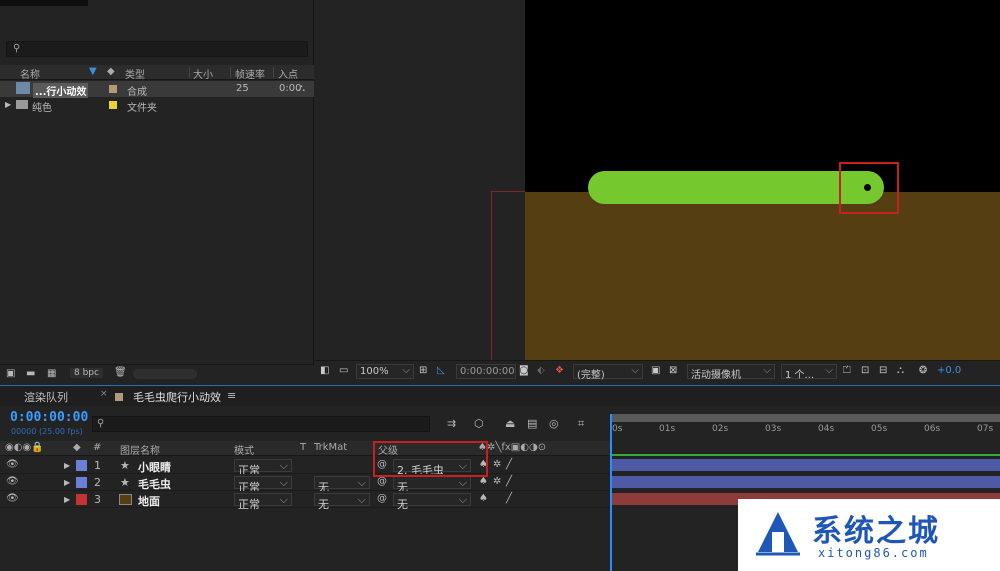 Image resolution: width=1000 pixels, height=571 pixels. Describe the element at coordinates (949, 370) in the screenshot. I see `exposure-value: +0.0` at that location.